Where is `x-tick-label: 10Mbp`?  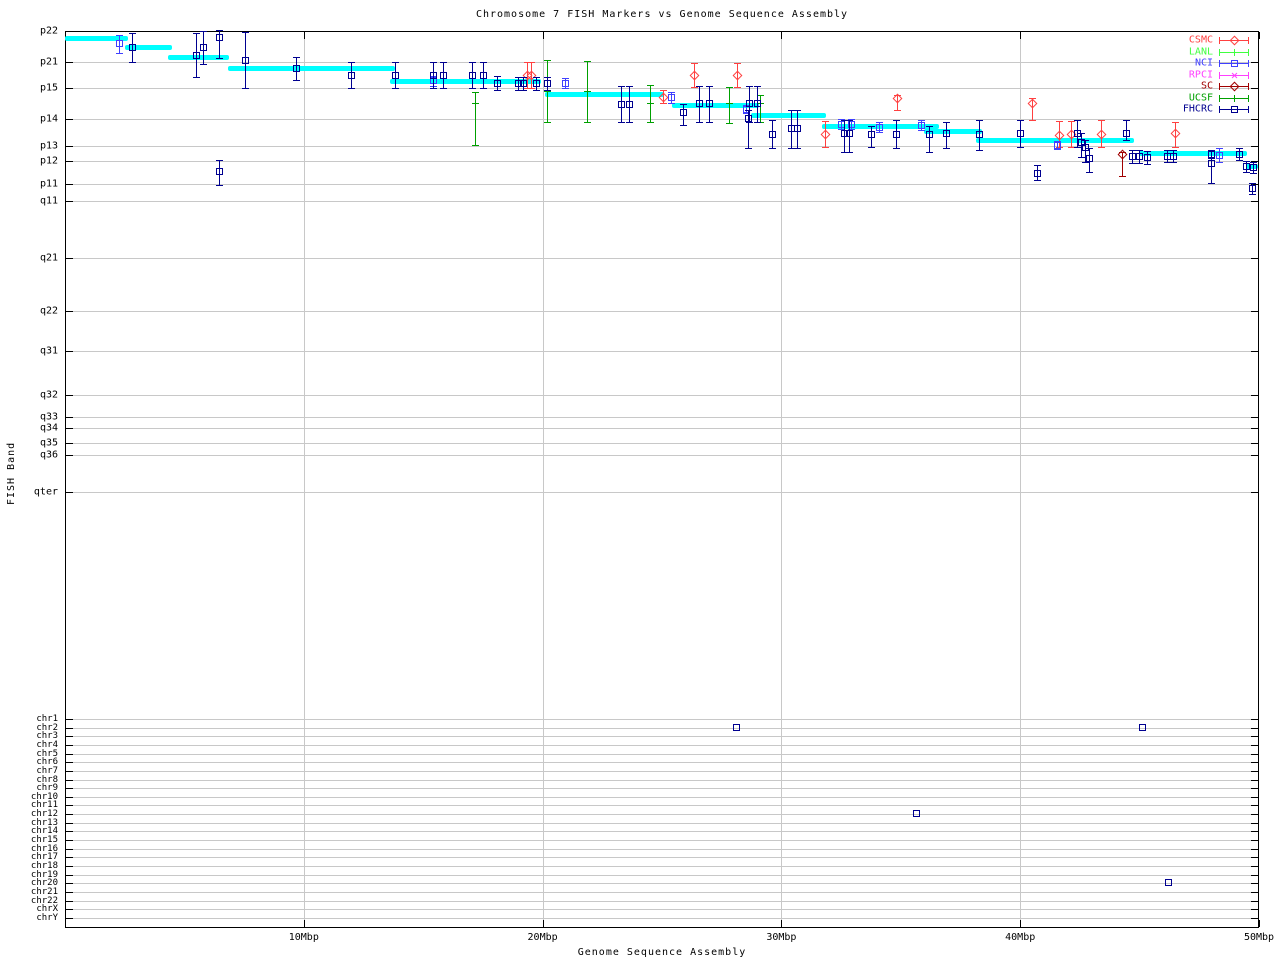
x-tick-label: 10Mbp is located at coordinates (303, 937).